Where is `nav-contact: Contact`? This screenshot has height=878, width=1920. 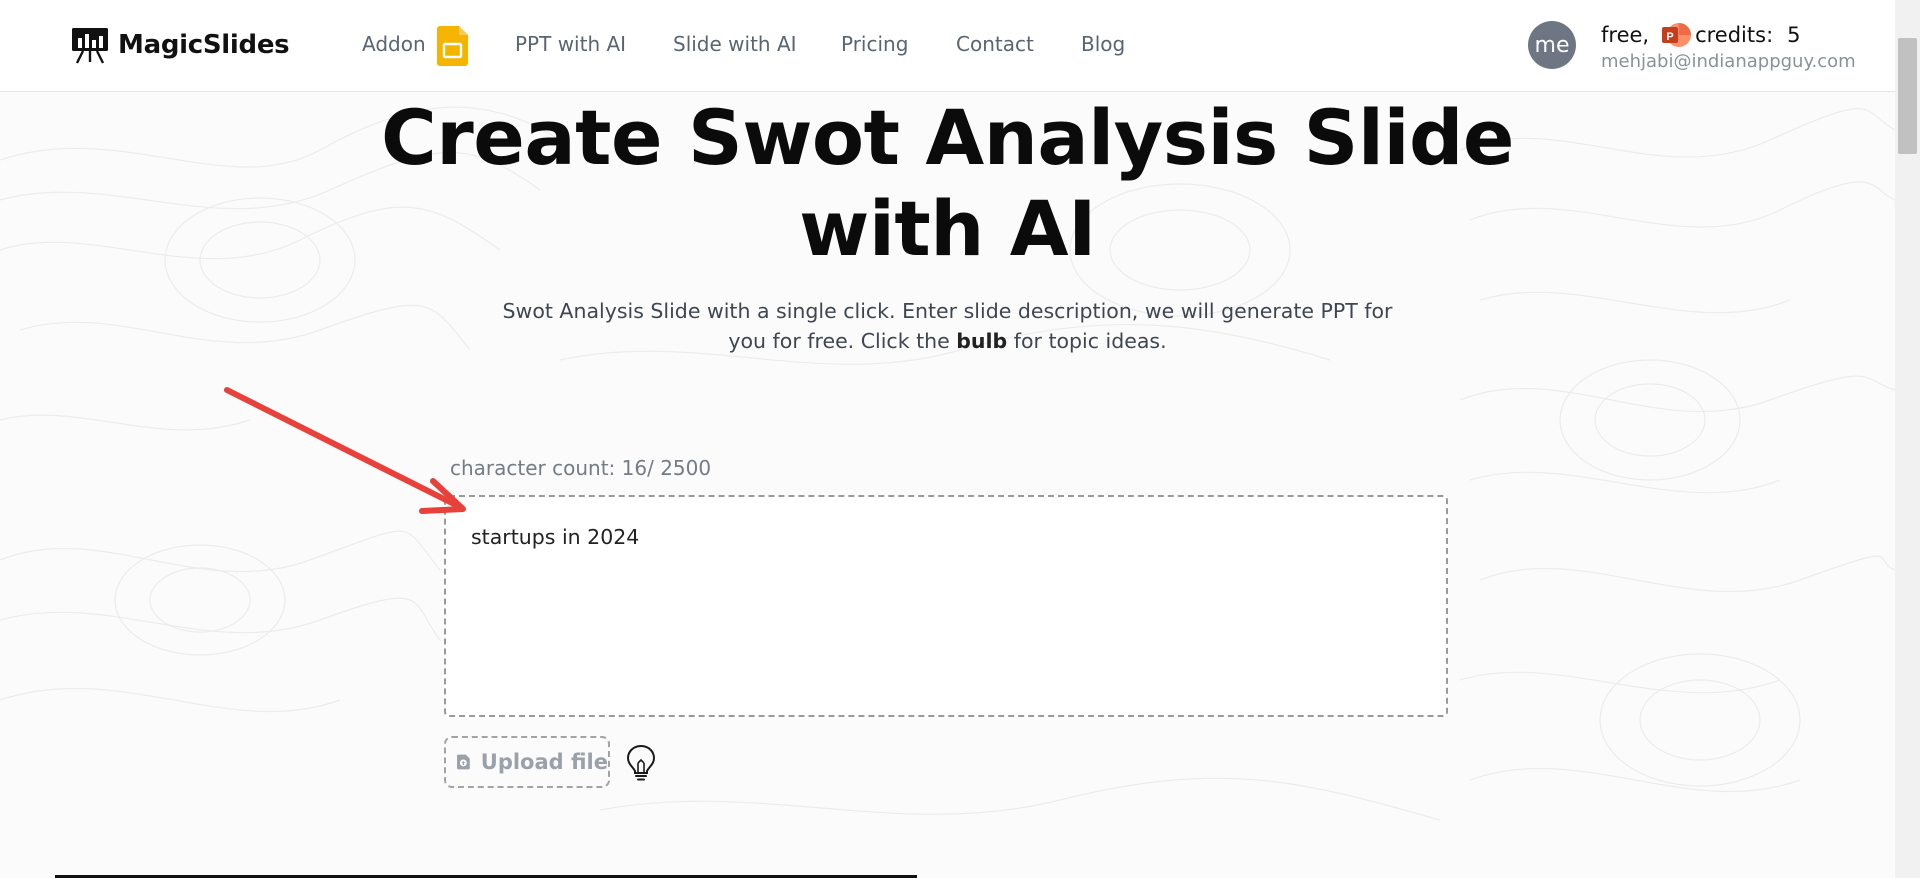 nav-contact: Contact is located at coordinates (995, 44).